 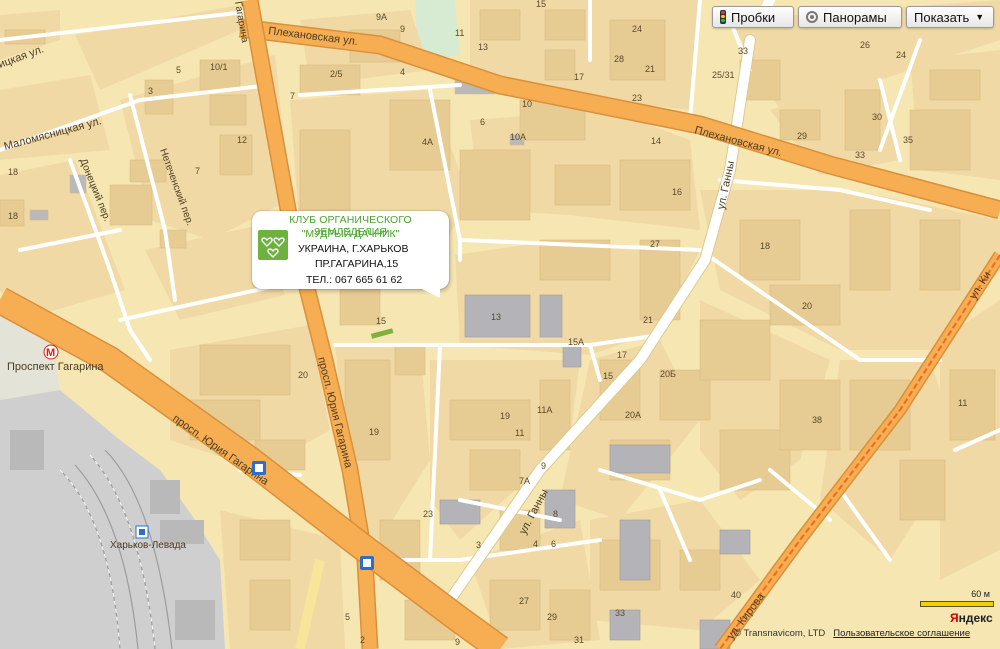 What do you see at coordinates (357, 264) in the screenshot?
I see `popup-address-street: ПР.ГАГАРИНА,15` at bounding box center [357, 264].